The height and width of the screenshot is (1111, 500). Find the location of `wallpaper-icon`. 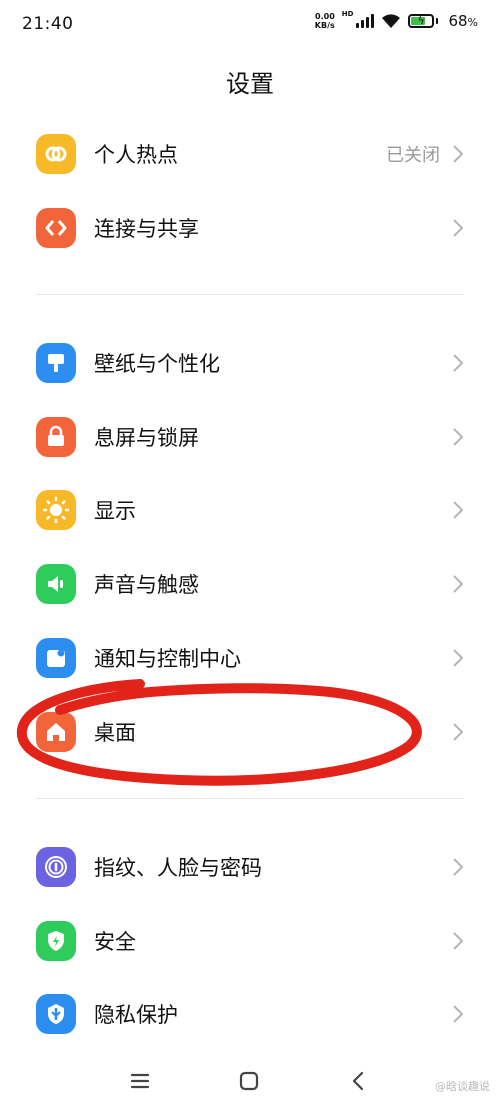

wallpaper-icon is located at coordinates (56, 363).